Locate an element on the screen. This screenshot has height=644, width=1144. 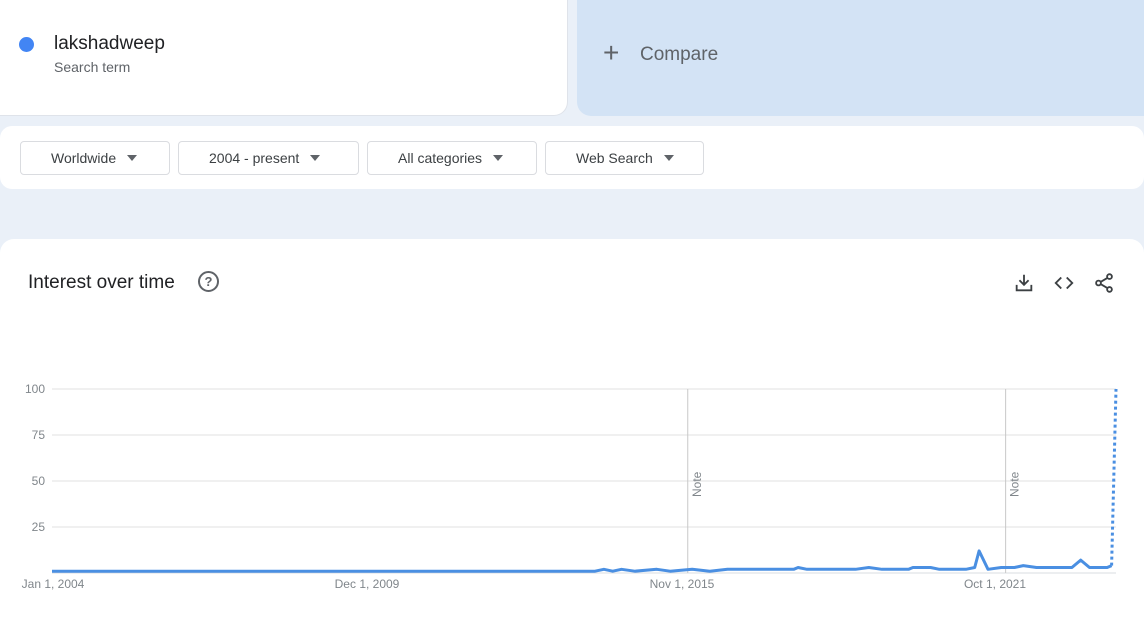
search-term-subtitle: Search term is located at coordinates (92, 67).